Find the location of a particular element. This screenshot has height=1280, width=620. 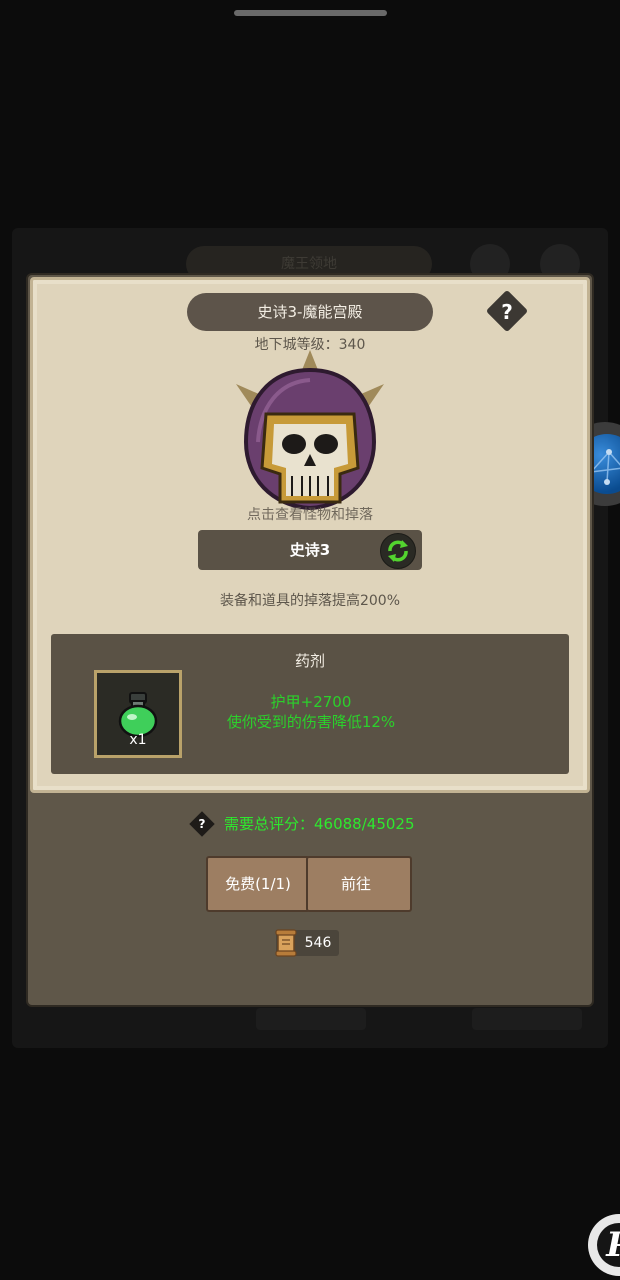

go-button-label: 前往 is located at coordinates (355, 884).